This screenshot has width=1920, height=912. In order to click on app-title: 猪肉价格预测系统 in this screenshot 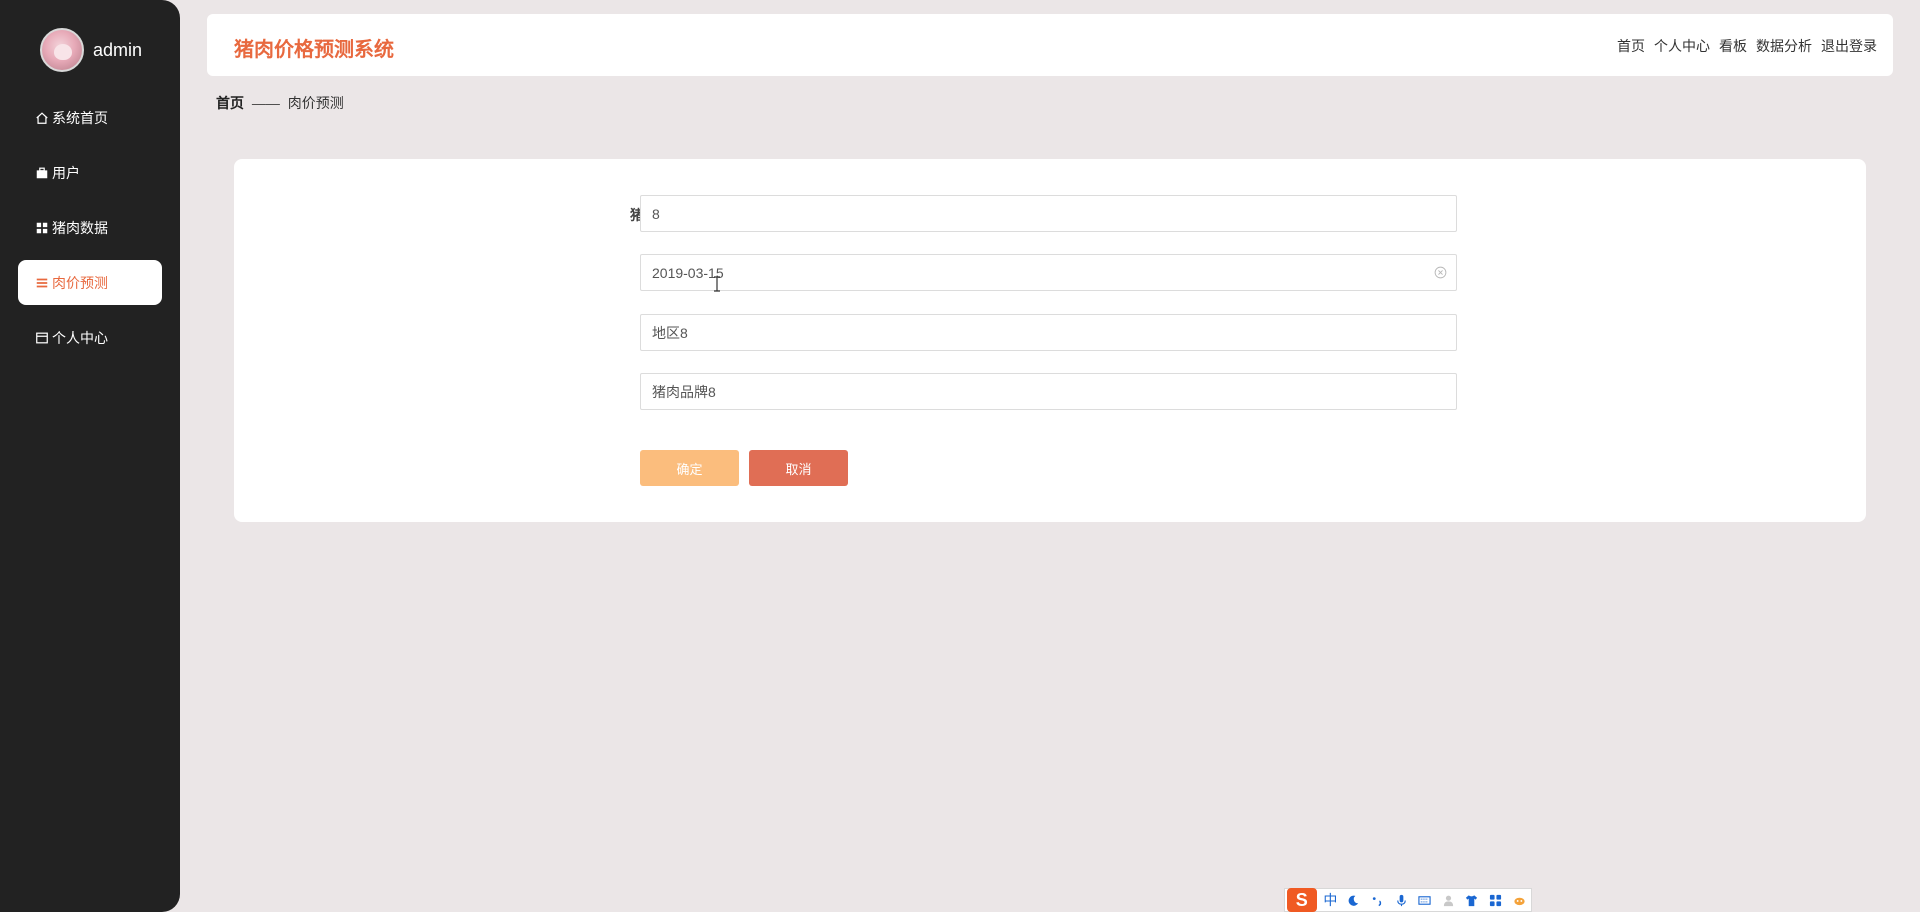, I will do `click(314, 50)`.